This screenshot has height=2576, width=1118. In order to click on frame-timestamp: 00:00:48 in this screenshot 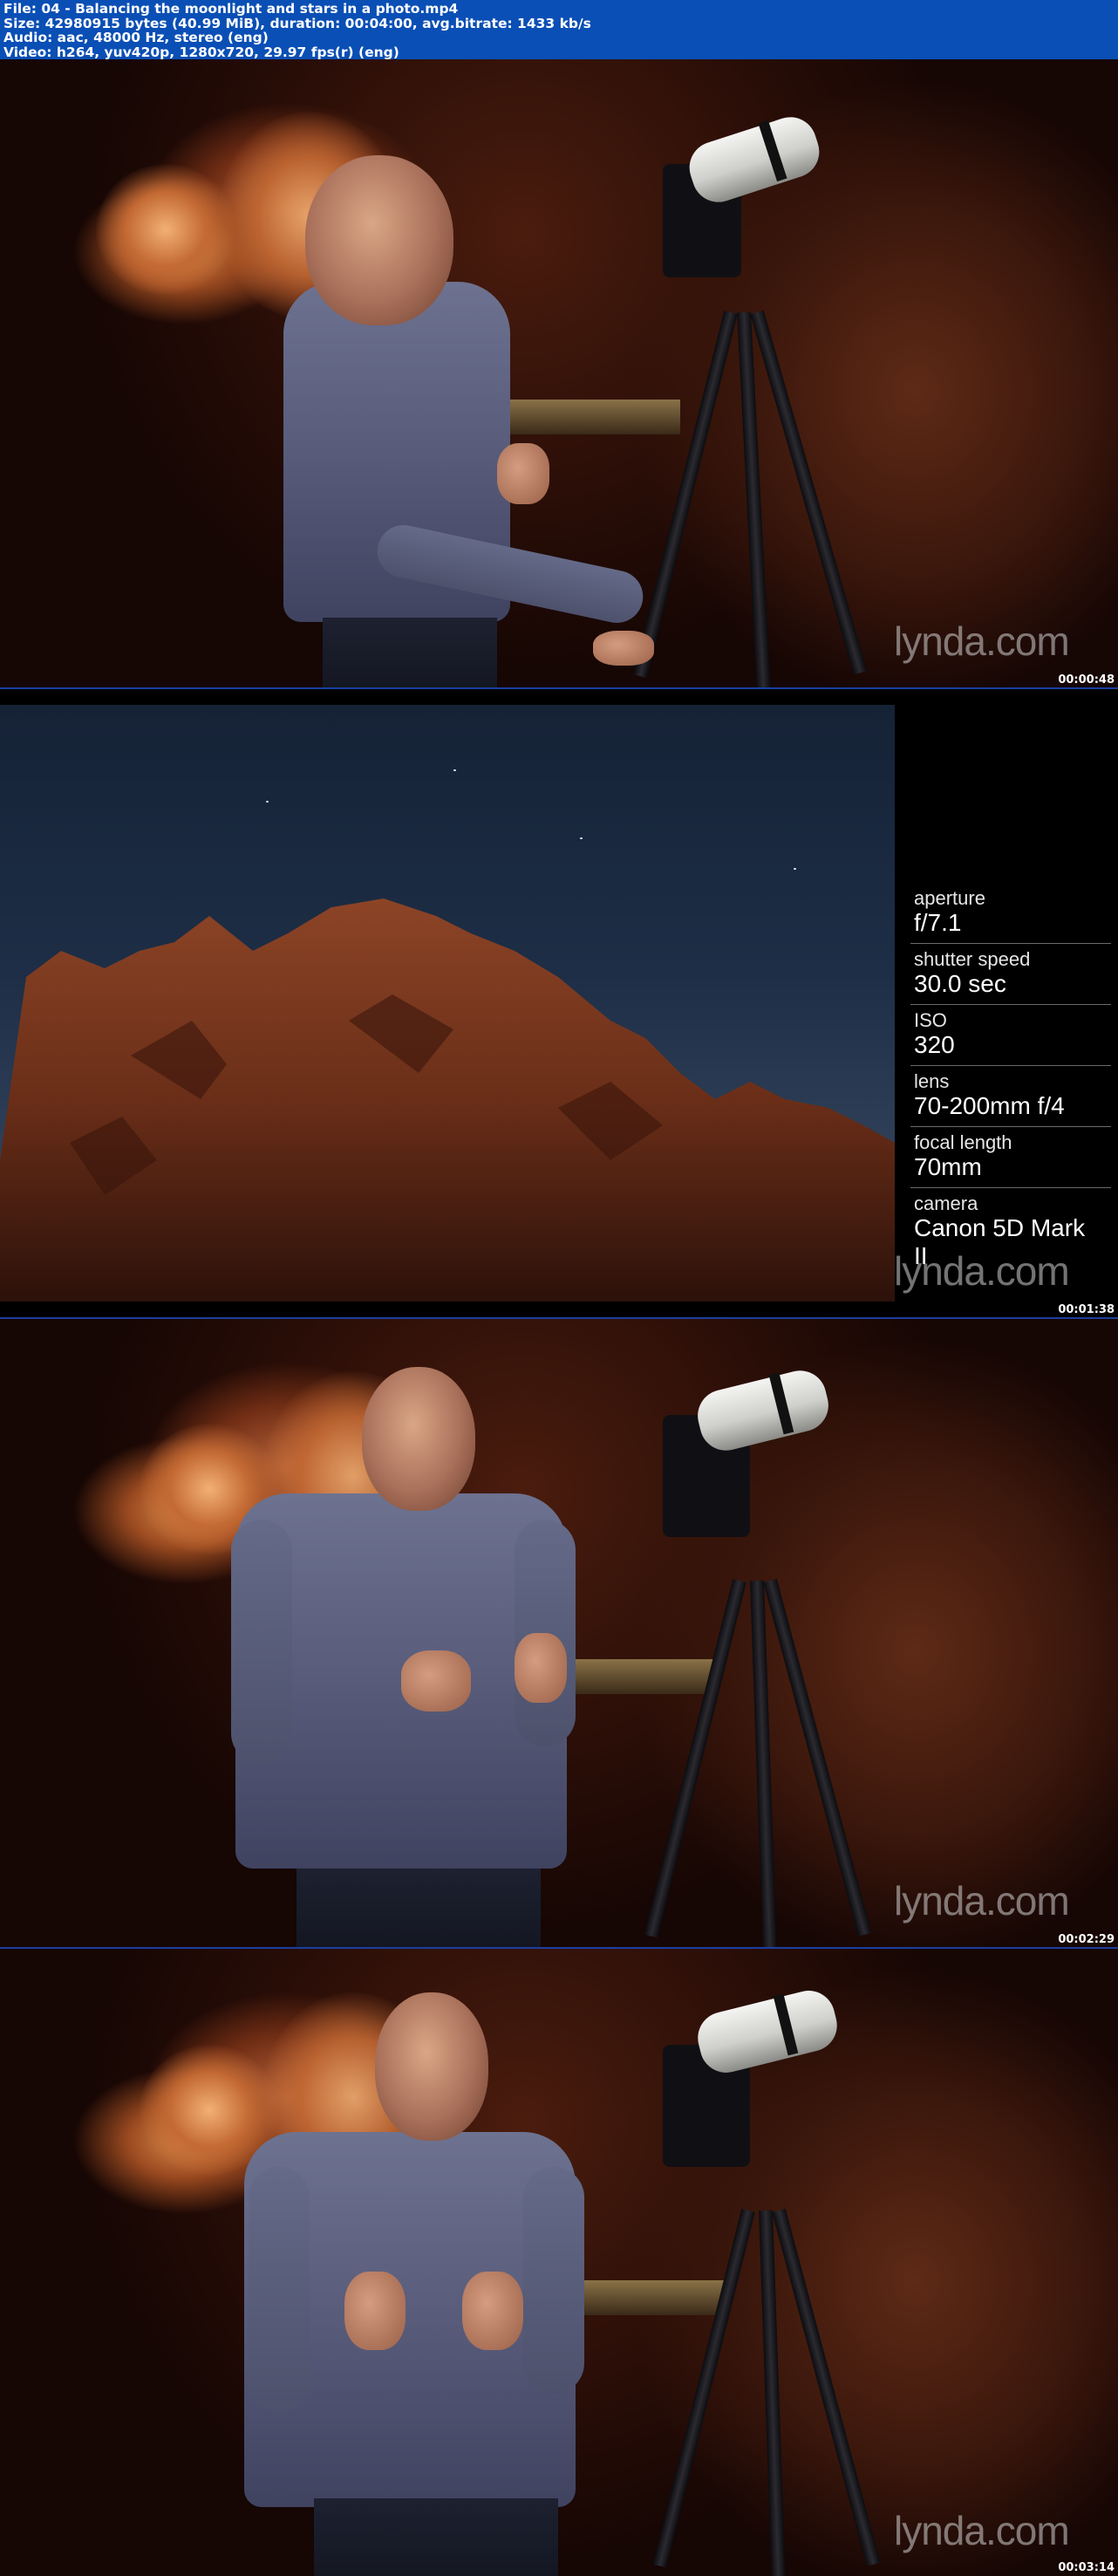, I will do `click(1086, 680)`.